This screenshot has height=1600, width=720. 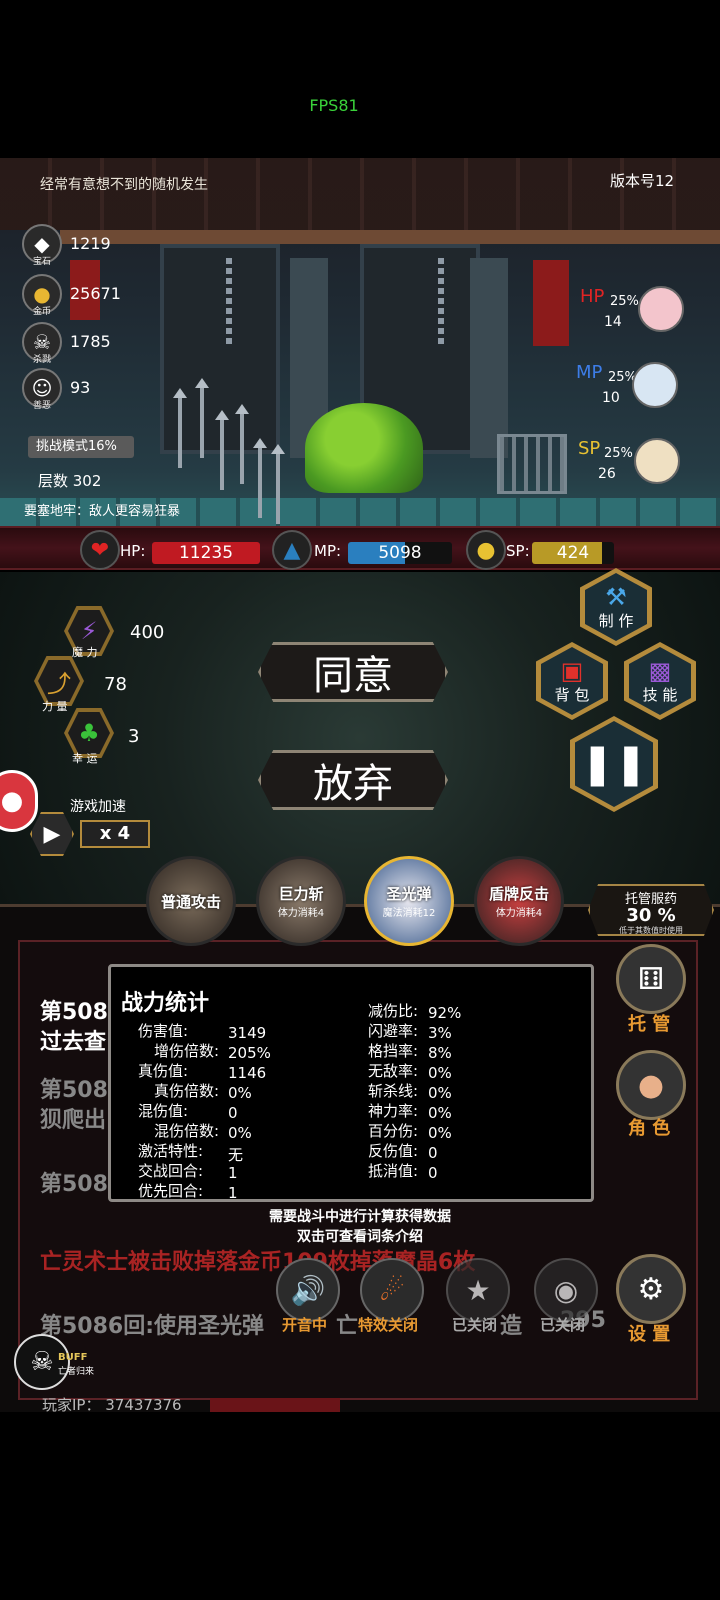 I want to click on stat-key: 真伤倍数:, so click(x=186, y=1090).